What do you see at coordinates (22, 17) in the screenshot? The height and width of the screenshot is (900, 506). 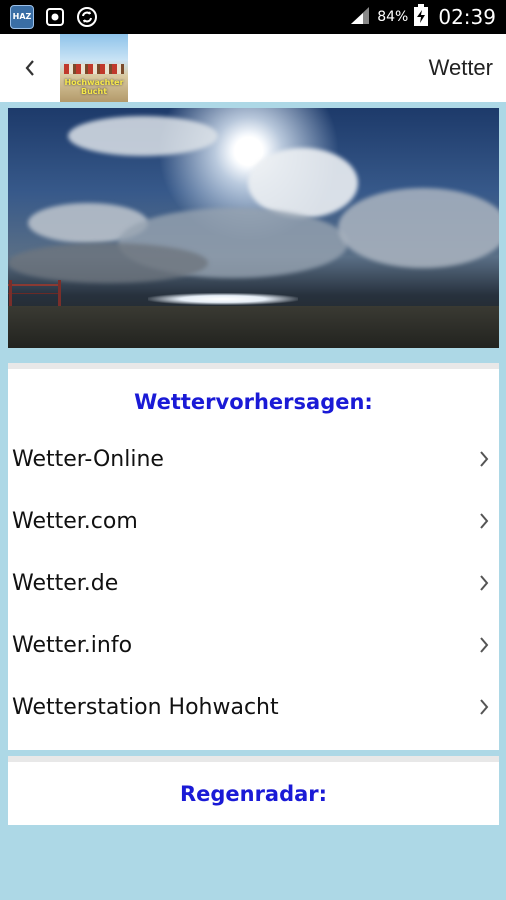 I see `haz-app-icon: HAZ` at bounding box center [22, 17].